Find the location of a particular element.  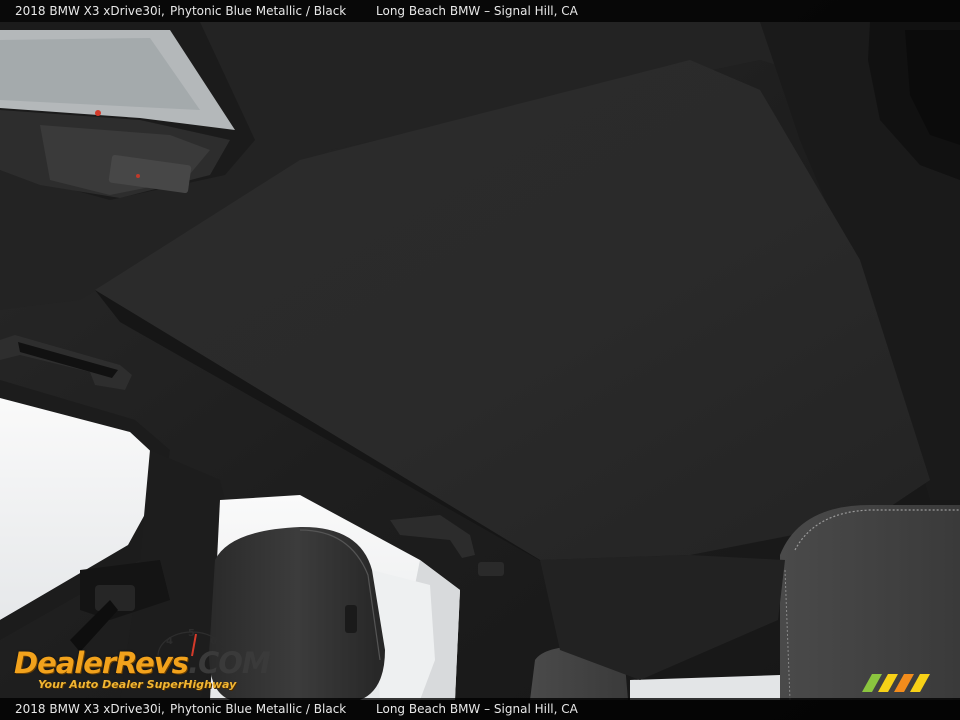

caption-bottom-vehicle: 2018 BMW X3 xDrive30i, is located at coordinates (90, 709).